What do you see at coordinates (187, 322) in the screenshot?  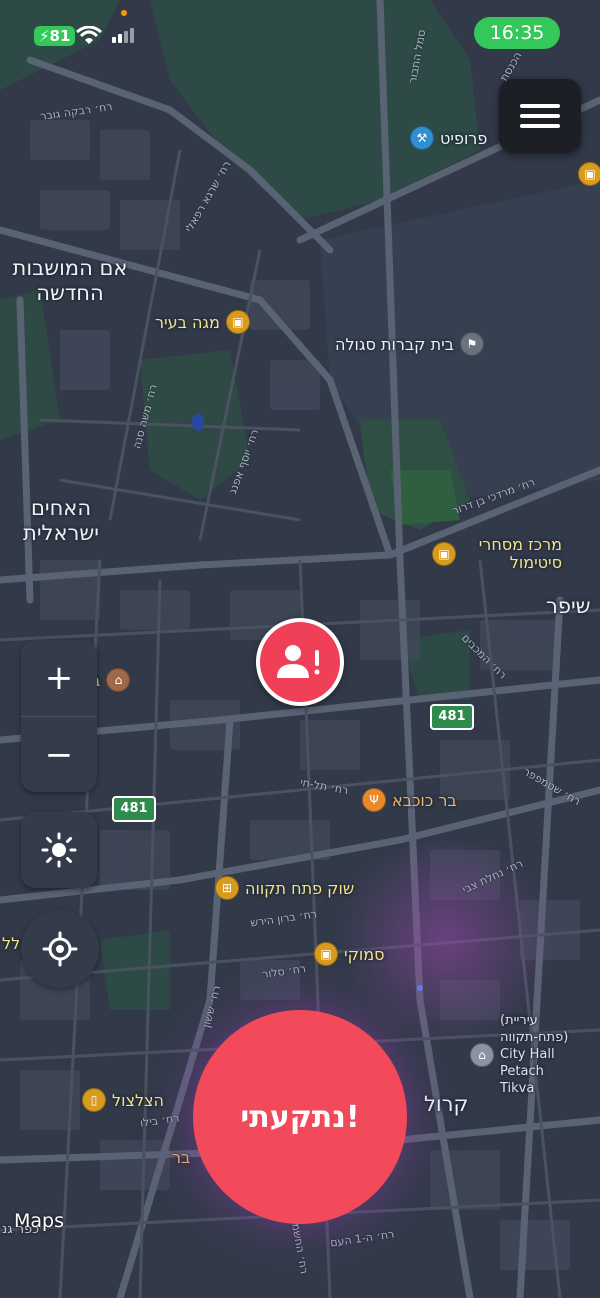 I see `poi-label: מגה בעיר` at bounding box center [187, 322].